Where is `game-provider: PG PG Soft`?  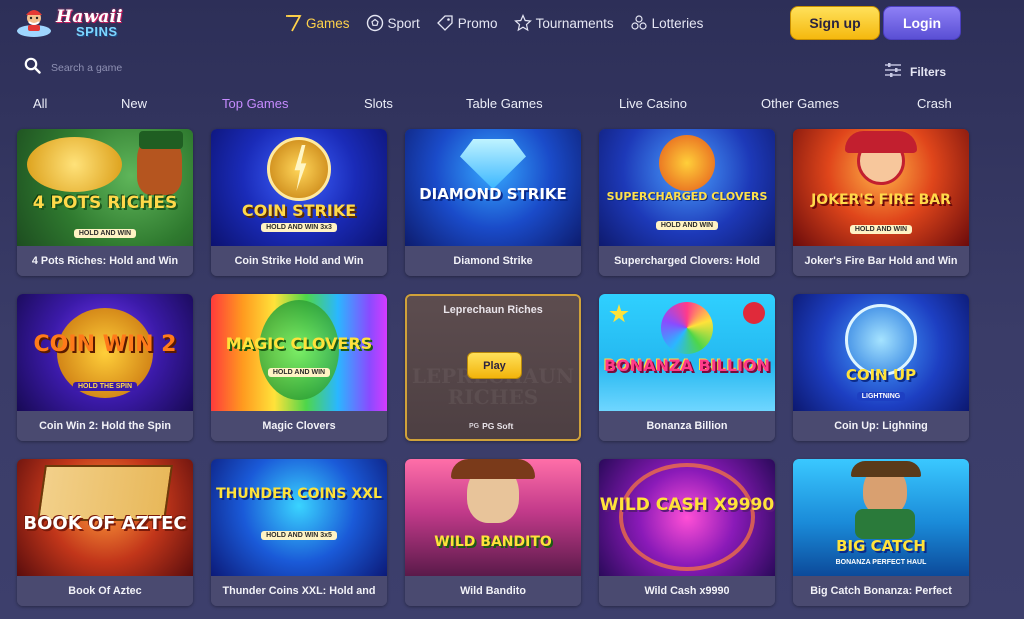
game-provider: PG PG Soft is located at coordinates (491, 426).